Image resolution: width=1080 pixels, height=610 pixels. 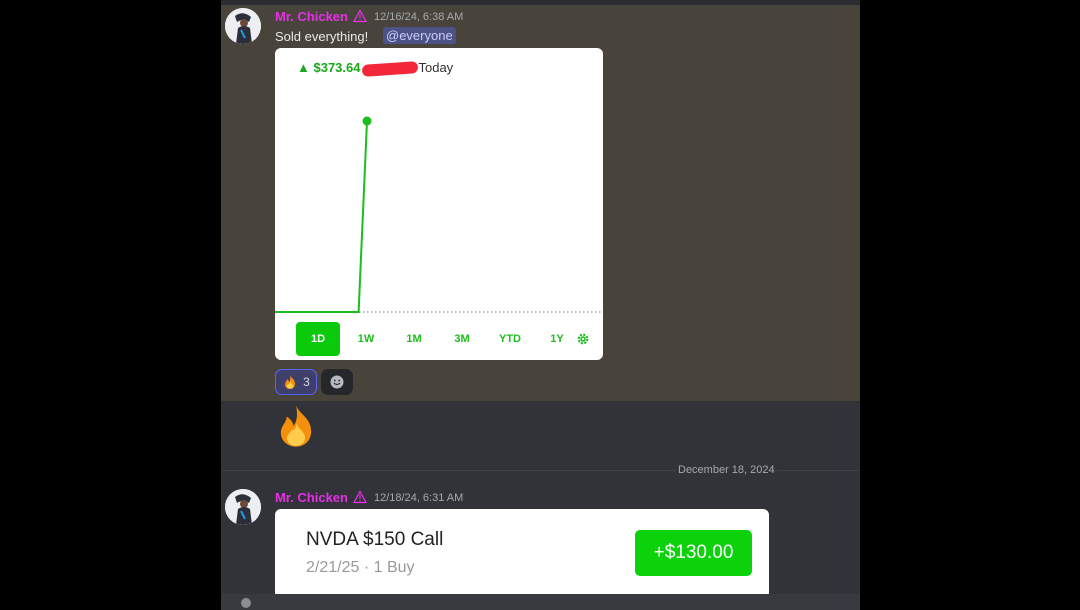 I want to click on trade-title: NVDA $150 Call, so click(x=375, y=539).